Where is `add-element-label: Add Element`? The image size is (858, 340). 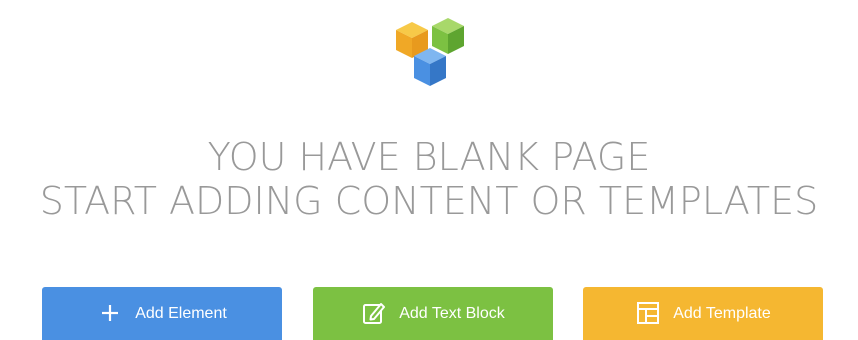 add-element-label: Add Element is located at coordinates (181, 313).